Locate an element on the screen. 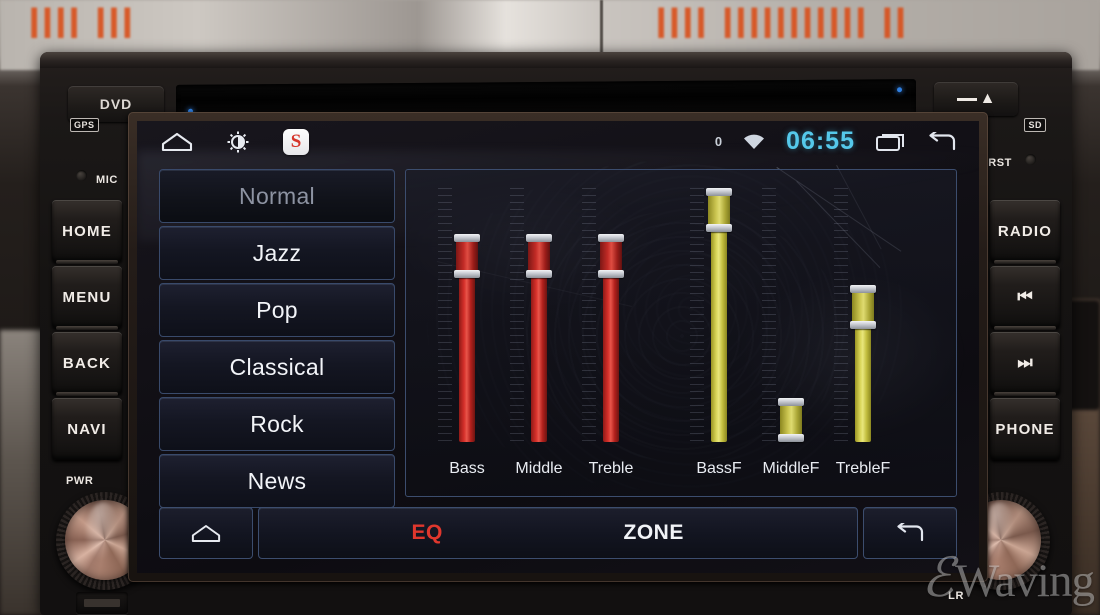 This screenshot has width=1100, height=615. recents-icon is located at coordinates (891, 142).